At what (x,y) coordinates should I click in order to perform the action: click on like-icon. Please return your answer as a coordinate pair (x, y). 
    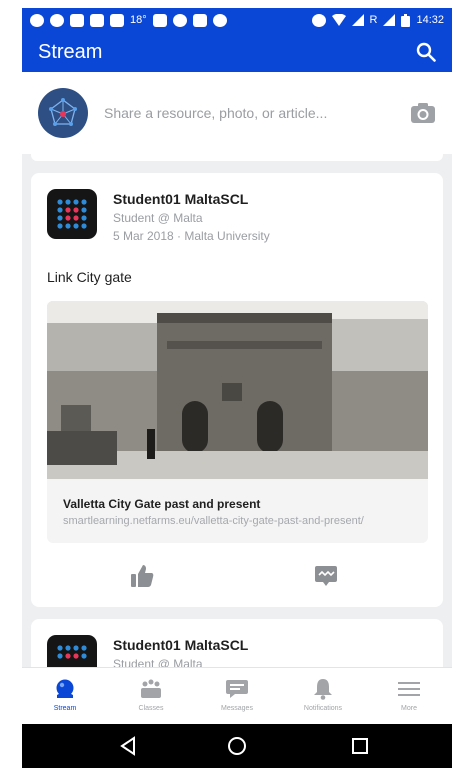
    Looking at the image, I should click on (144, 577).